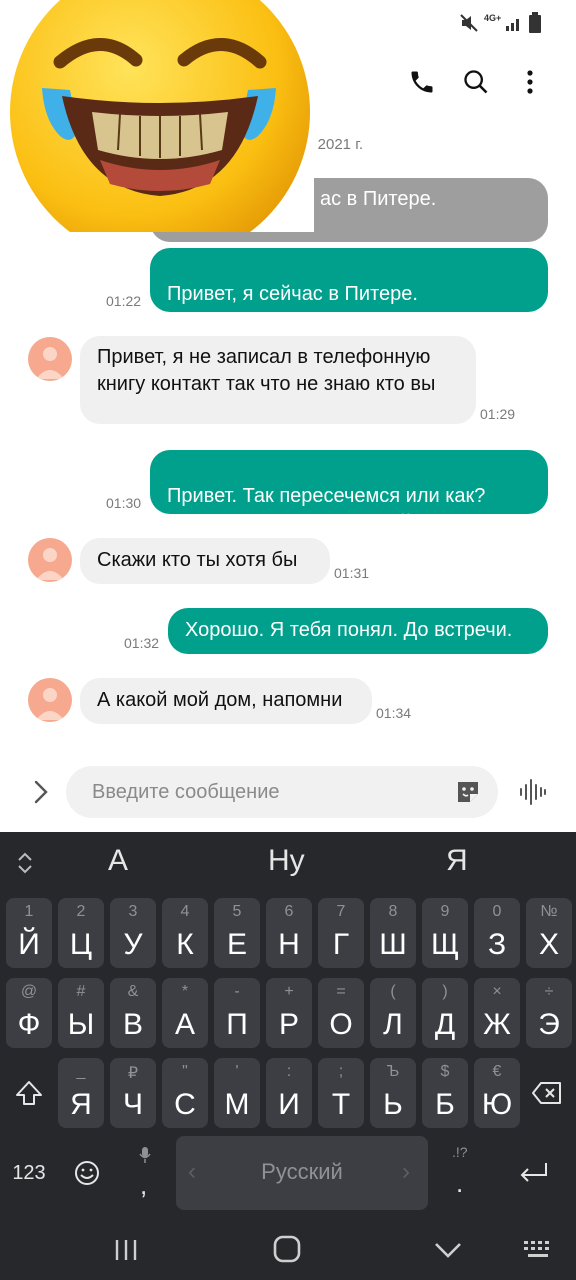 The image size is (576, 1280). What do you see at coordinates (532, 792) in the screenshot?
I see `voice-record-button` at bounding box center [532, 792].